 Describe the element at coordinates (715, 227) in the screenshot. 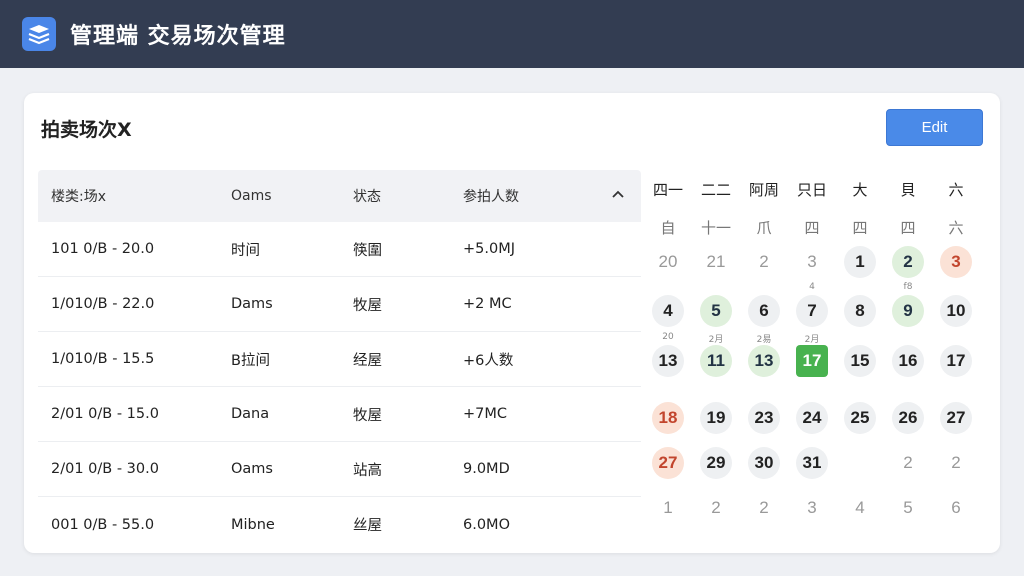

I see `weekday-sublabel: 十一` at that location.